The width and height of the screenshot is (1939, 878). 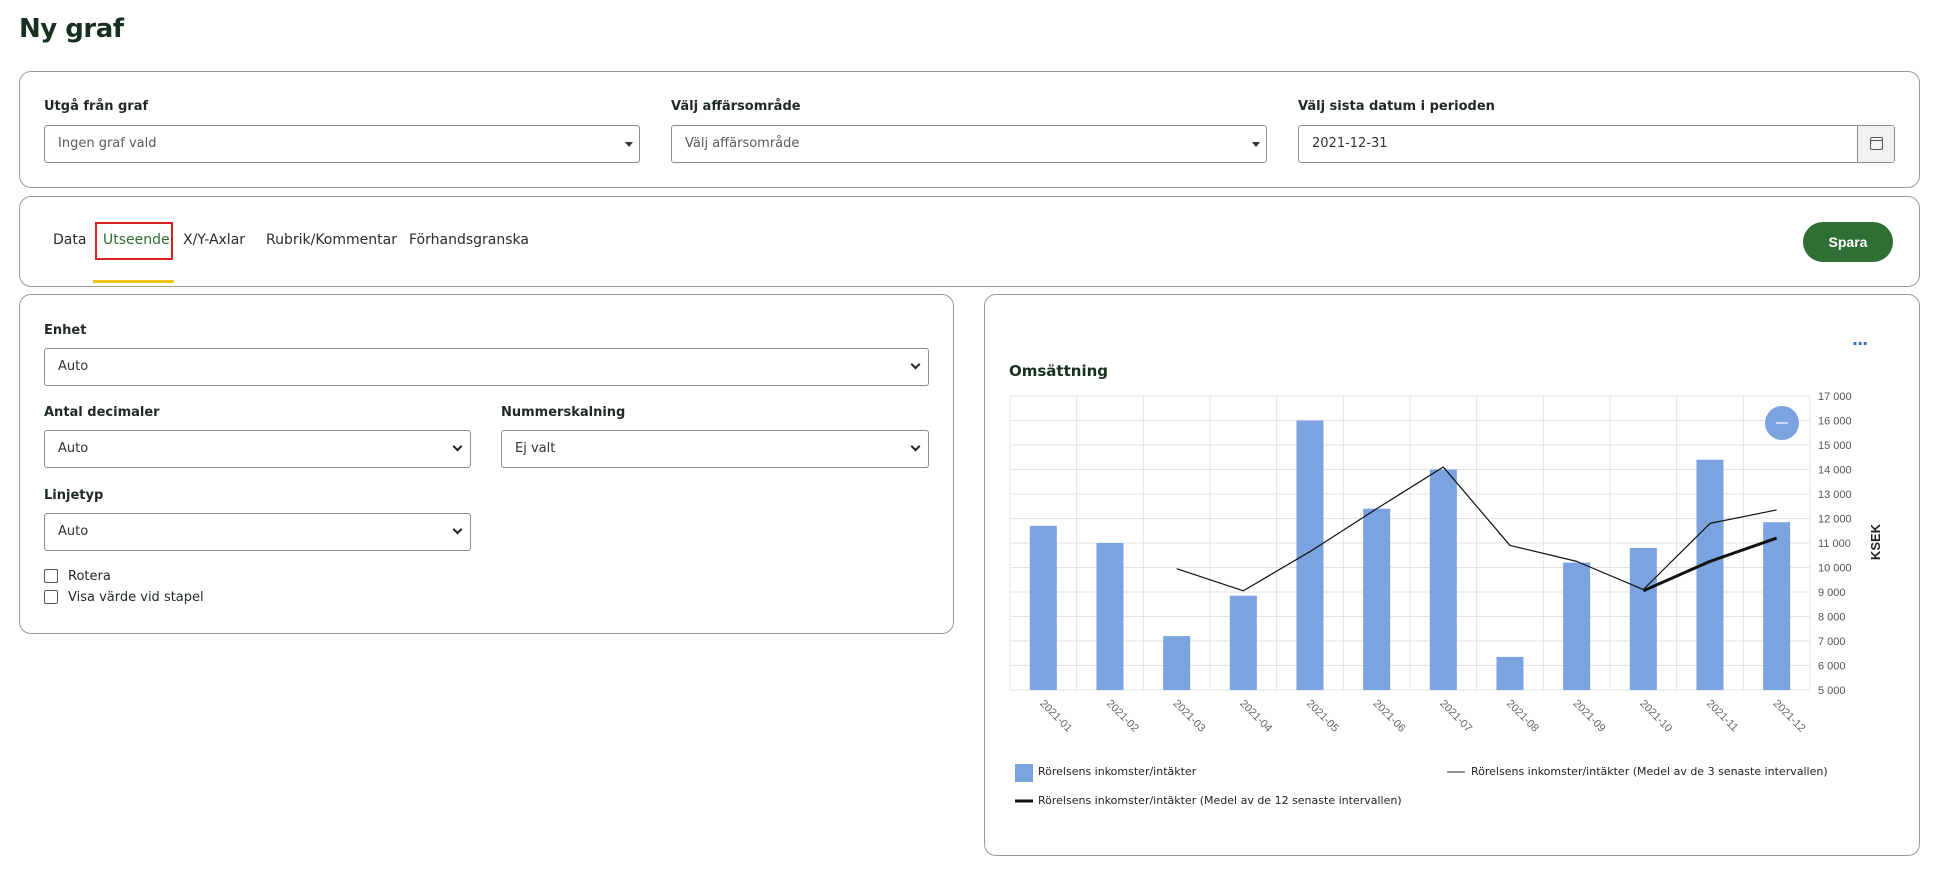 I want to click on y-tick-label: 17 000, so click(x=1835, y=397).